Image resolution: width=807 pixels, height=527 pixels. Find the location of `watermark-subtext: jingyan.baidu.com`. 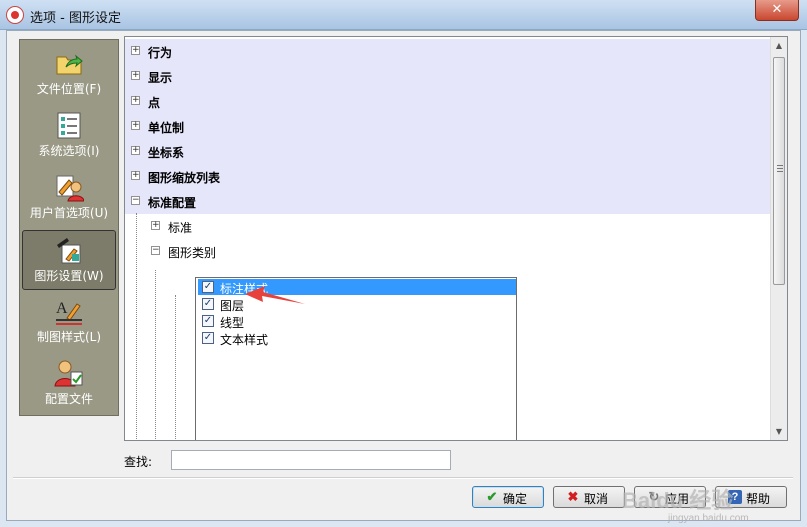

watermark-subtext: jingyan.baidu.com is located at coordinates (708, 518).